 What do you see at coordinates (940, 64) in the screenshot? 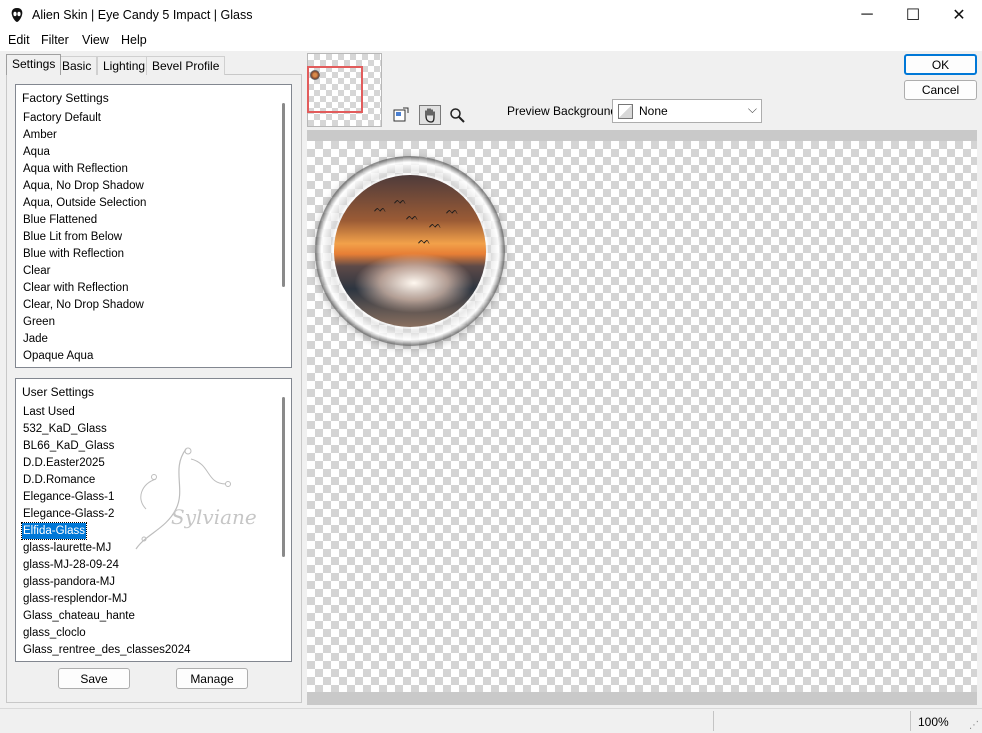
I see `ok-button: OK` at bounding box center [940, 64].